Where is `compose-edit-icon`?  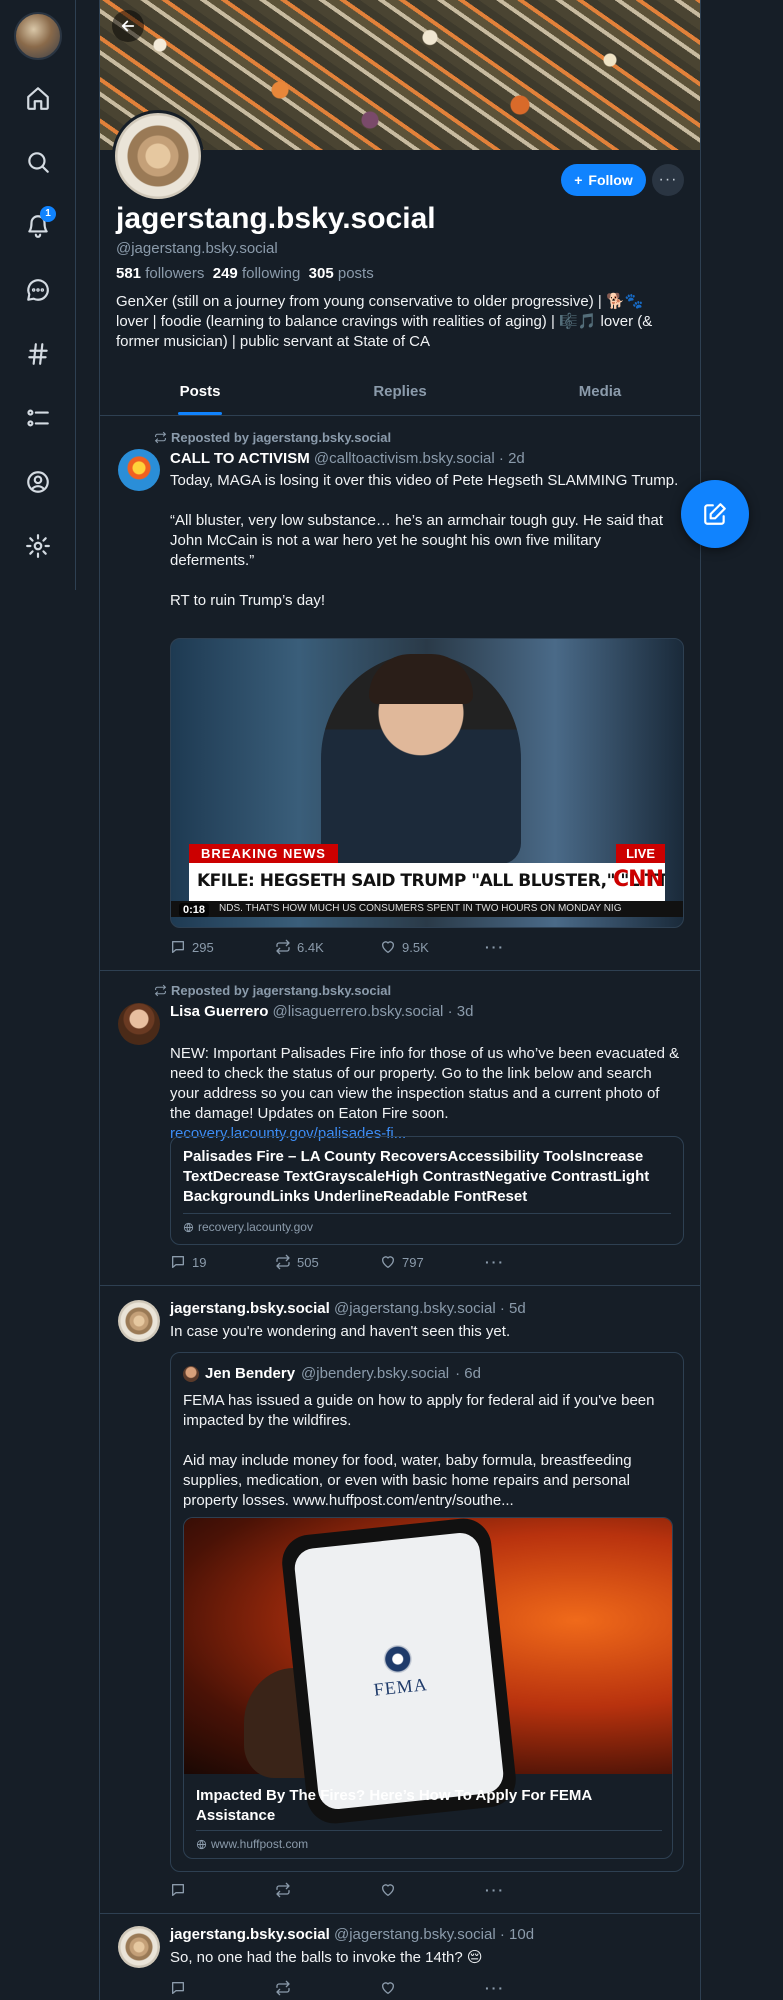 compose-edit-icon is located at coordinates (715, 514).